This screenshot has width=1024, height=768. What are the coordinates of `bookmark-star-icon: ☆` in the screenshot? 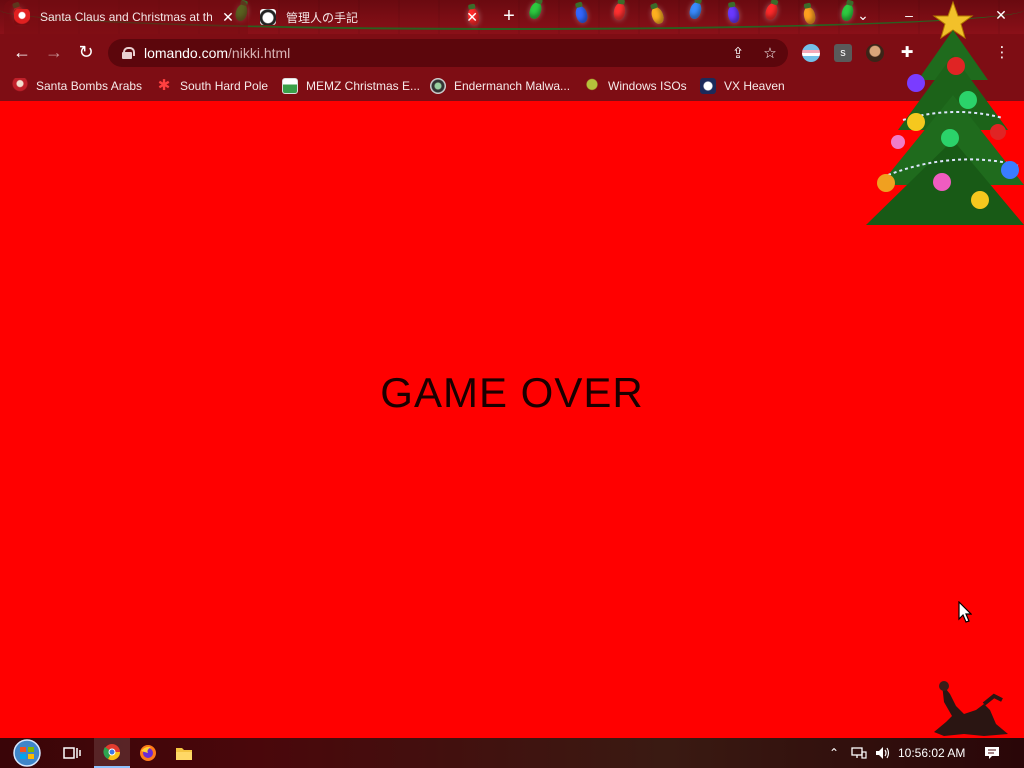 It's located at (770, 53).